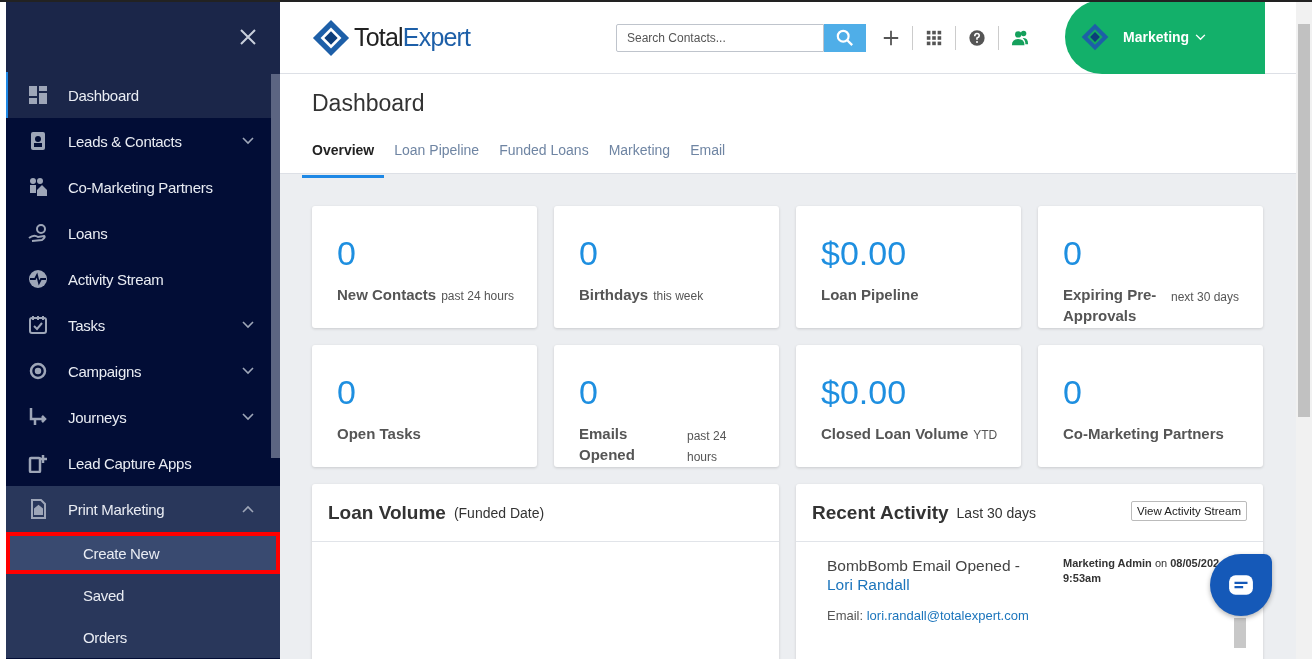 The width and height of the screenshot is (1312, 659). I want to click on stat-note: YTD, so click(985, 435).